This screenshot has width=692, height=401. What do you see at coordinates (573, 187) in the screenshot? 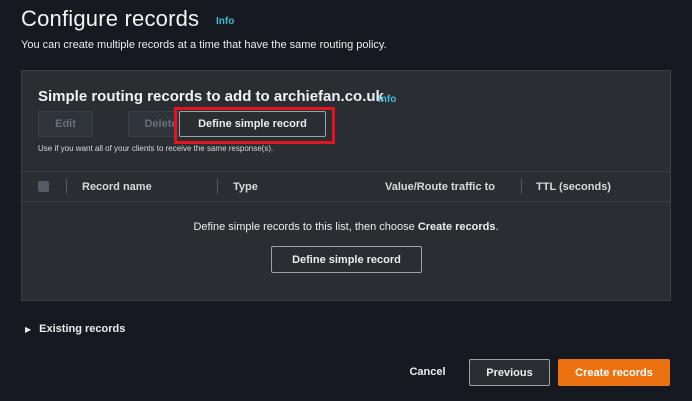
I see `column-header-ttl: TTL (seconds)` at bounding box center [573, 187].